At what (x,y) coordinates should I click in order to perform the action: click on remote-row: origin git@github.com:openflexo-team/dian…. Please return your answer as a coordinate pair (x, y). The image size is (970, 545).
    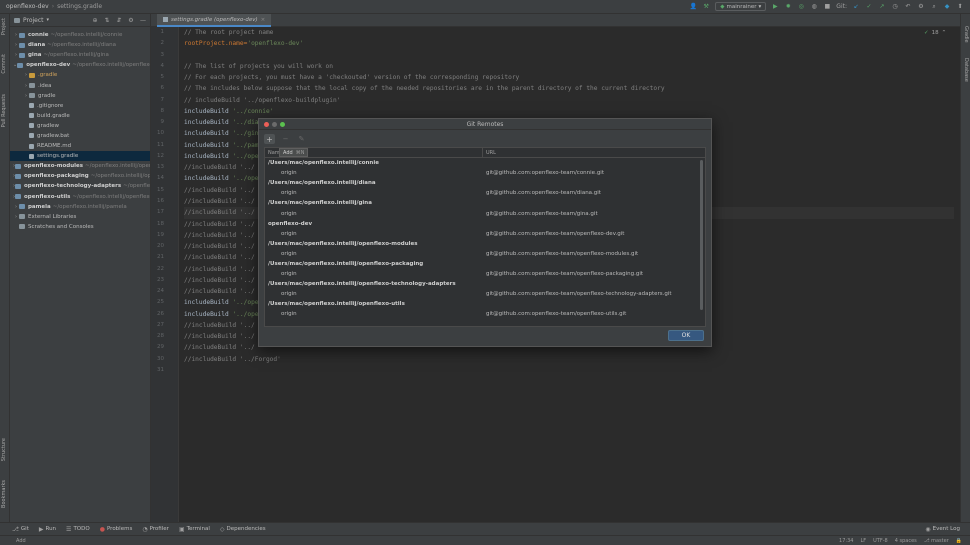
    Looking at the image, I should click on (485, 193).